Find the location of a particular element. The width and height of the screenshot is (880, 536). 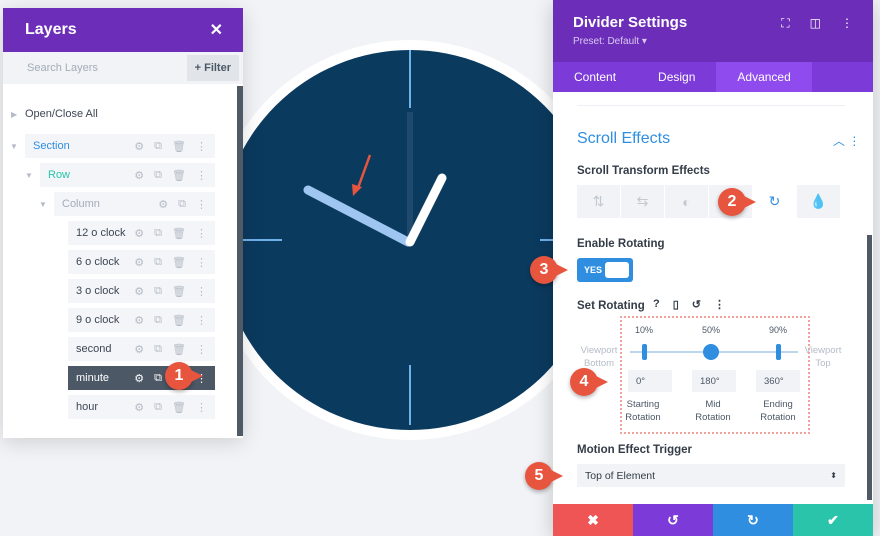

reset-icon: ↺ is located at coordinates (696, 304).